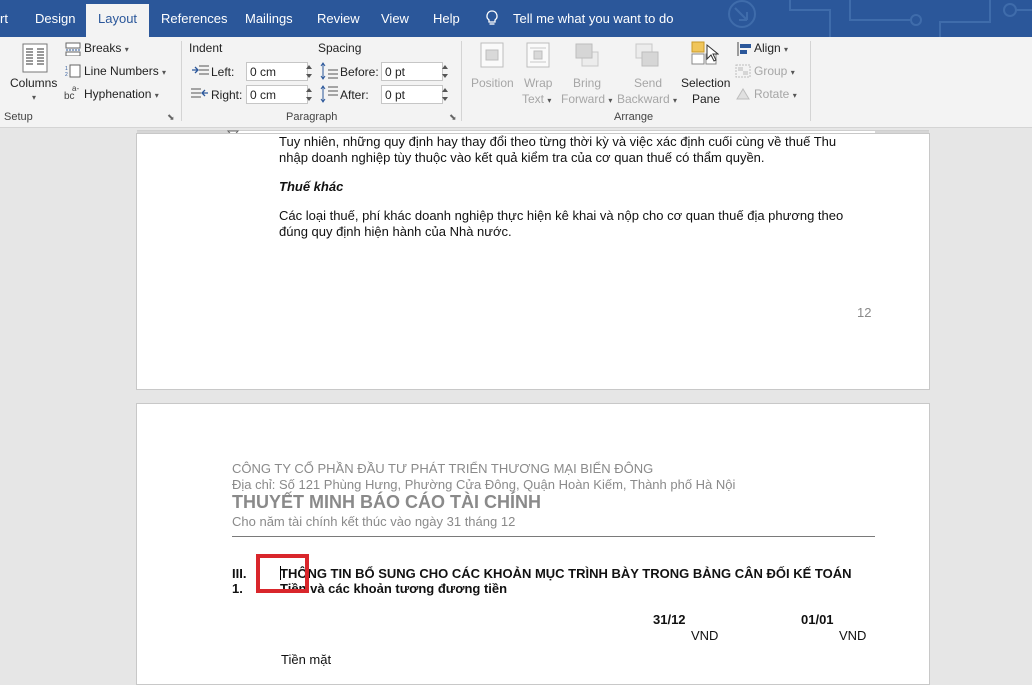 This screenshot has width=1032, height=685. Describe the element at coordinates (223, 72) in the screenshot. I see `indent-left-label: Left:` at that location.